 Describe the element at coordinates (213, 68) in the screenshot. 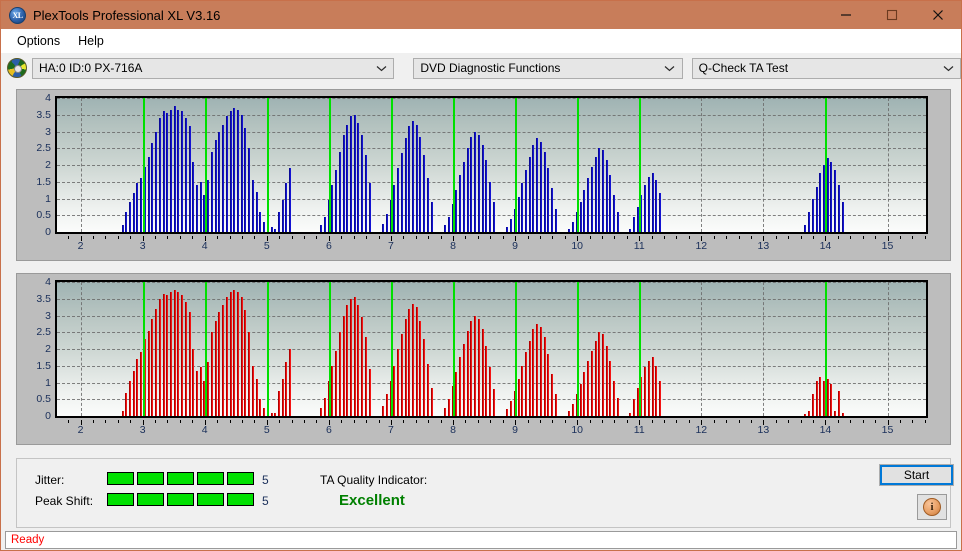

I see `drive-select: HA:0 ID:0 PX-716A` at that location.